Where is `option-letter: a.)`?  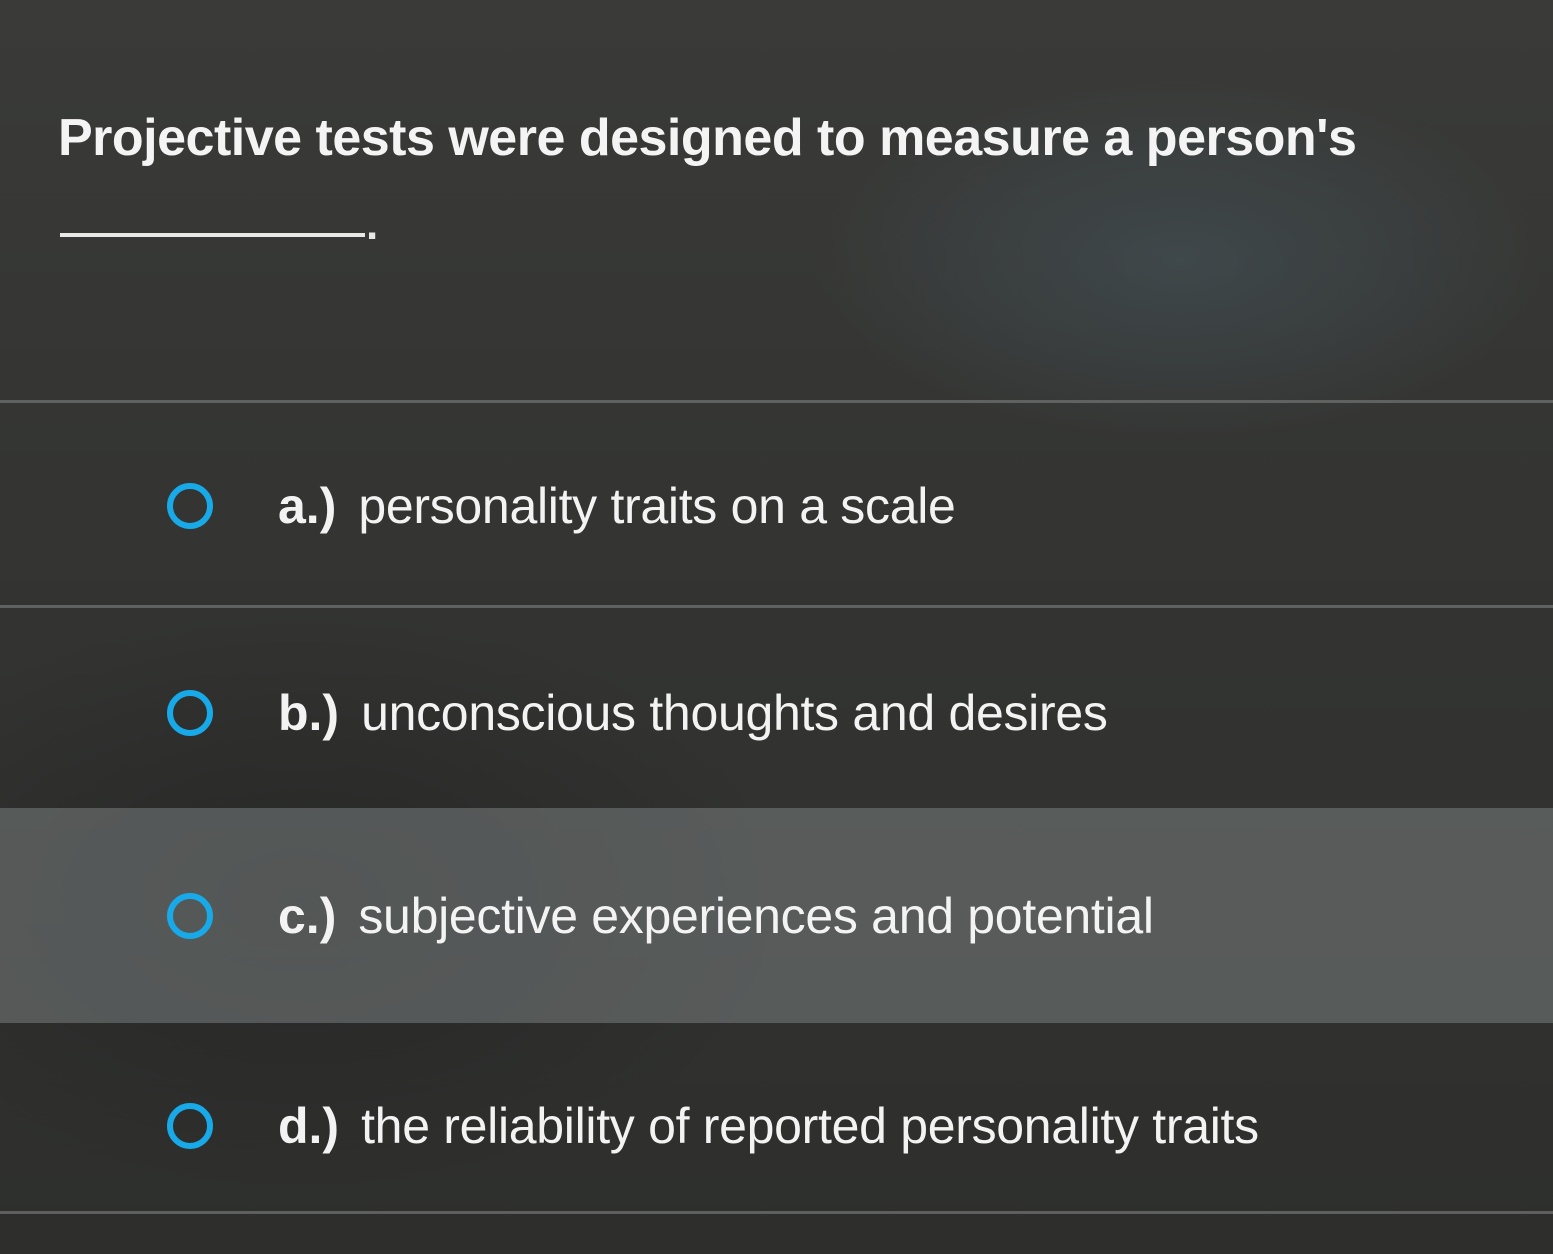
option-letter: a.) is located at coordinates (307, 505).